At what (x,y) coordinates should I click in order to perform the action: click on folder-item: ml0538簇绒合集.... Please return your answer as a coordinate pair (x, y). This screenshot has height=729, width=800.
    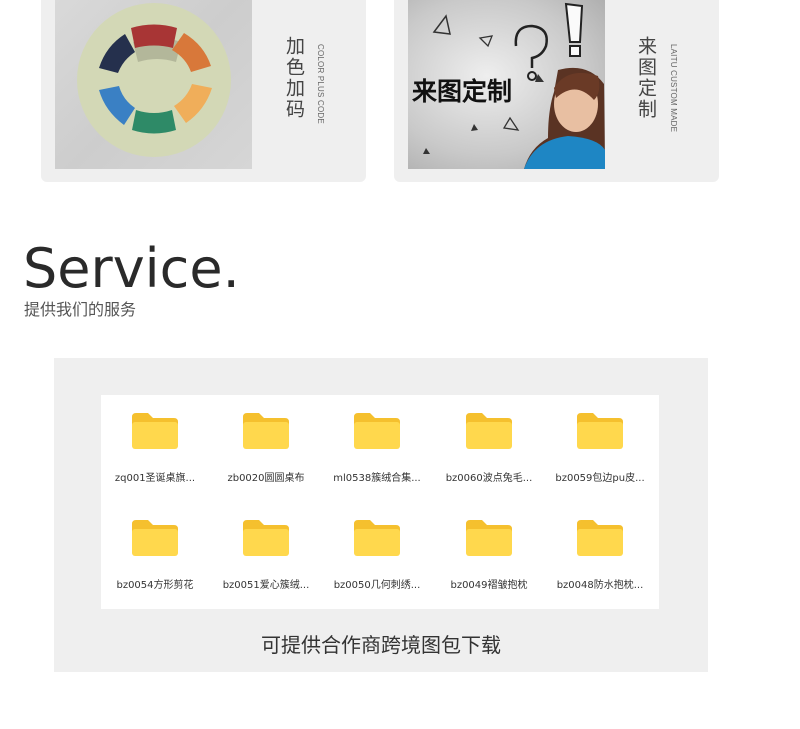
    Looking at the image, I should click on (377, 445).